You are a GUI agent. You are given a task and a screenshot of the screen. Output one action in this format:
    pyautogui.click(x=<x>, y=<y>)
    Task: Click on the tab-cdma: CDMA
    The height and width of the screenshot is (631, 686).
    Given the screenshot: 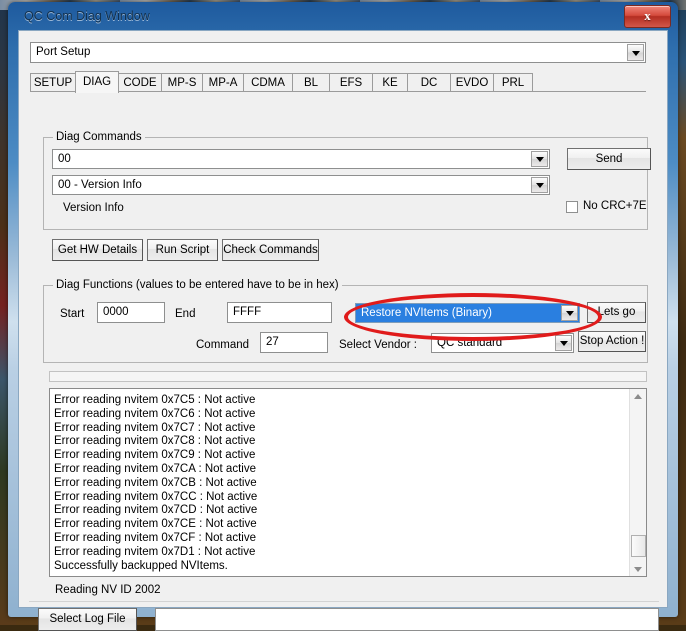 What is the action you would take?
    pyautogui.click(x=268, y=82)
    